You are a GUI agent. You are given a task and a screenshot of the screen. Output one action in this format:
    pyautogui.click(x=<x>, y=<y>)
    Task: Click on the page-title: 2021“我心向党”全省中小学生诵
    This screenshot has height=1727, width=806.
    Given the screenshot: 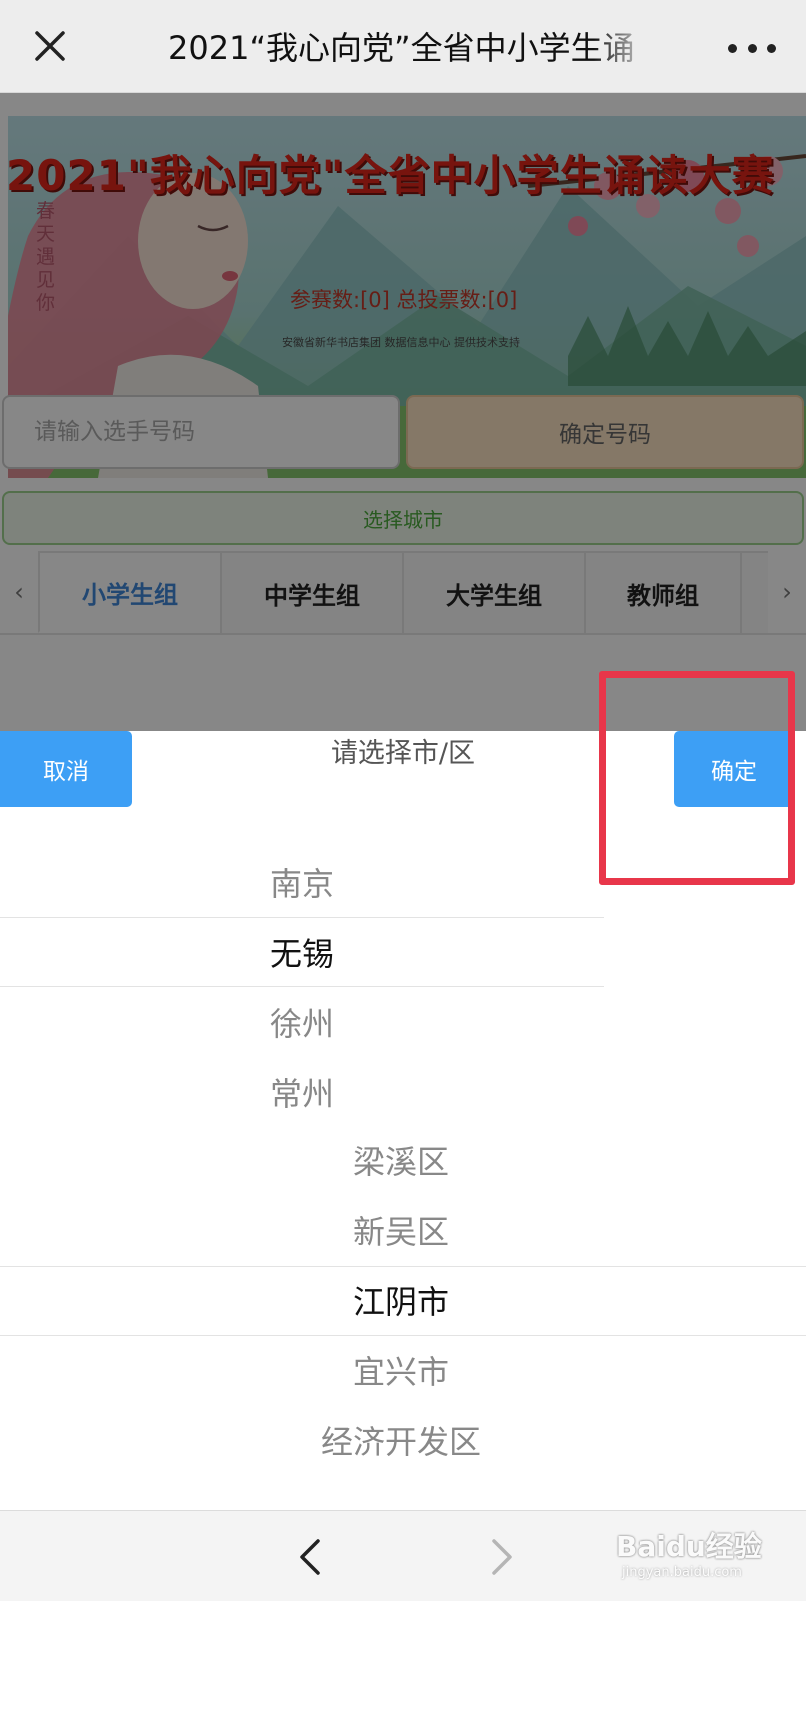 What is the action you would take?
    pyautogui.click(x=401, y=48)
    